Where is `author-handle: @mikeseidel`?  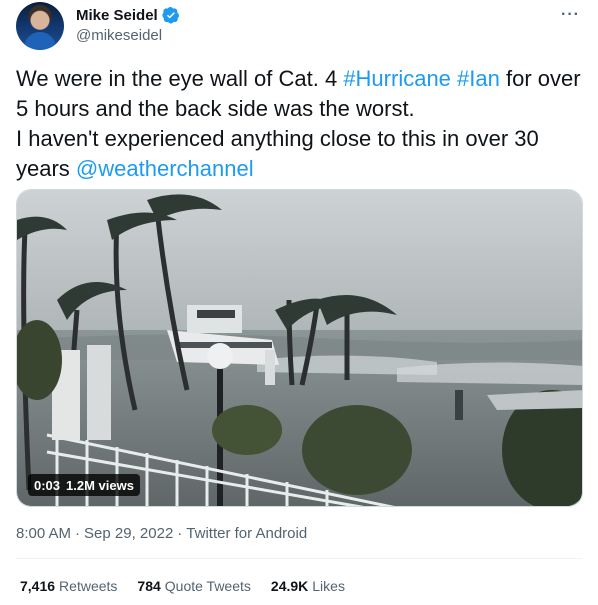
author-handle: @mikeseidel is located at coordinates (119, 35).